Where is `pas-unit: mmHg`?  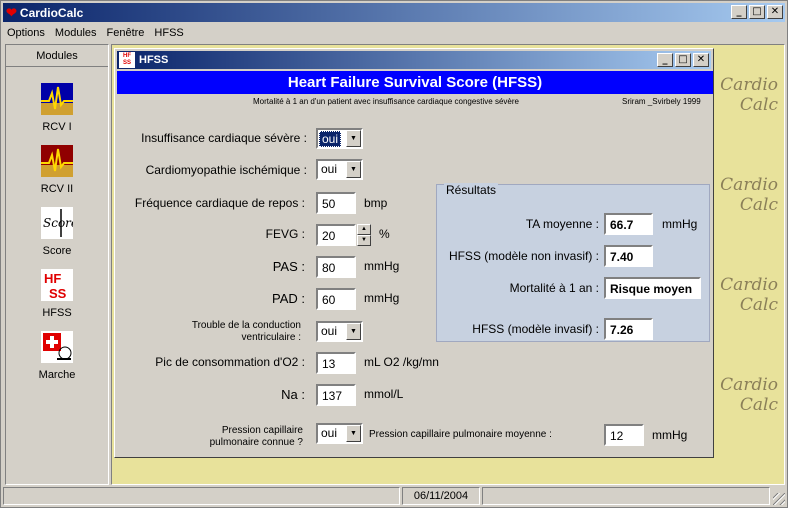
pas-unit: mmHg is located at coordinates (382, 266).